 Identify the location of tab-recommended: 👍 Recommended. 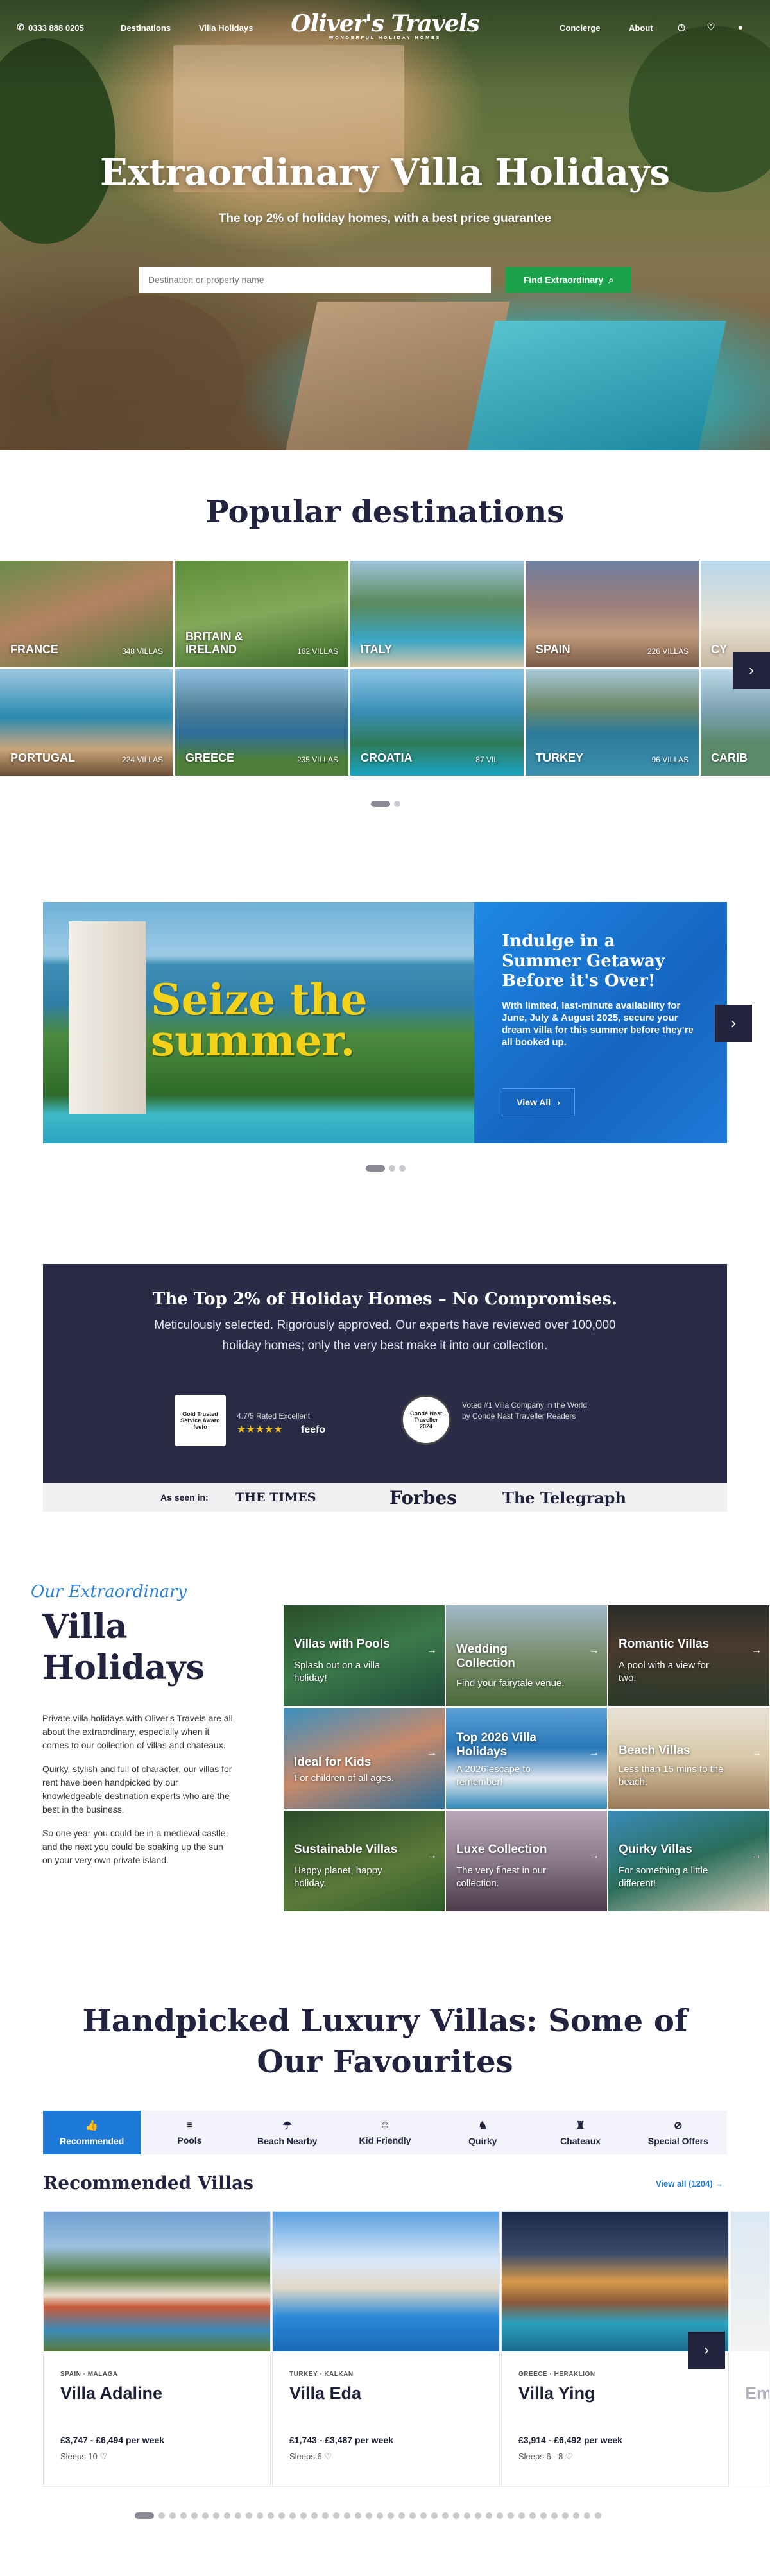
(92, 2132).